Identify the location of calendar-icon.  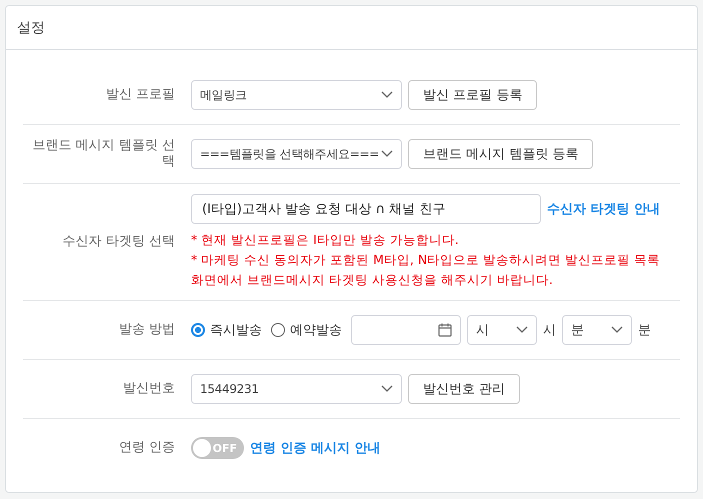
(445, 330).